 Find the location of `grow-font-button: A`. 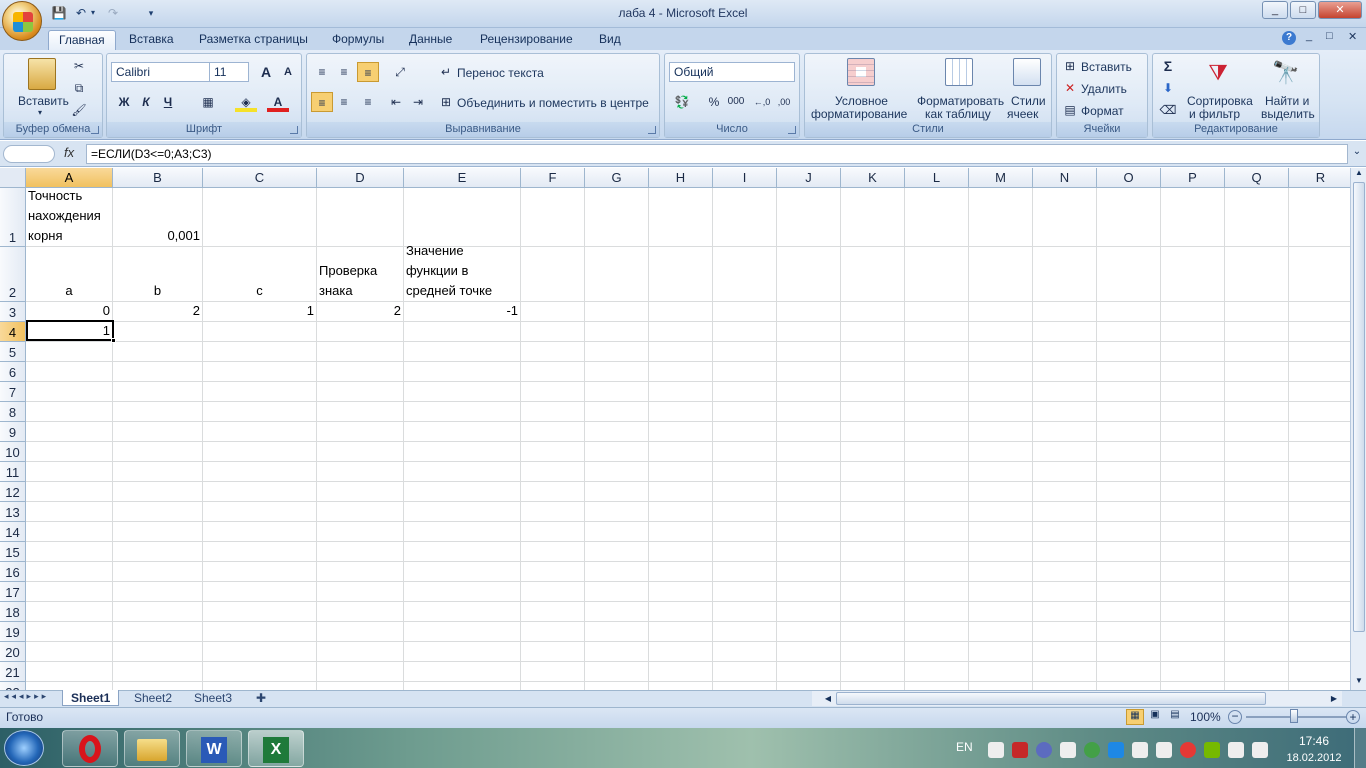

grow-font-button: A is located at coordinates (266, 72).